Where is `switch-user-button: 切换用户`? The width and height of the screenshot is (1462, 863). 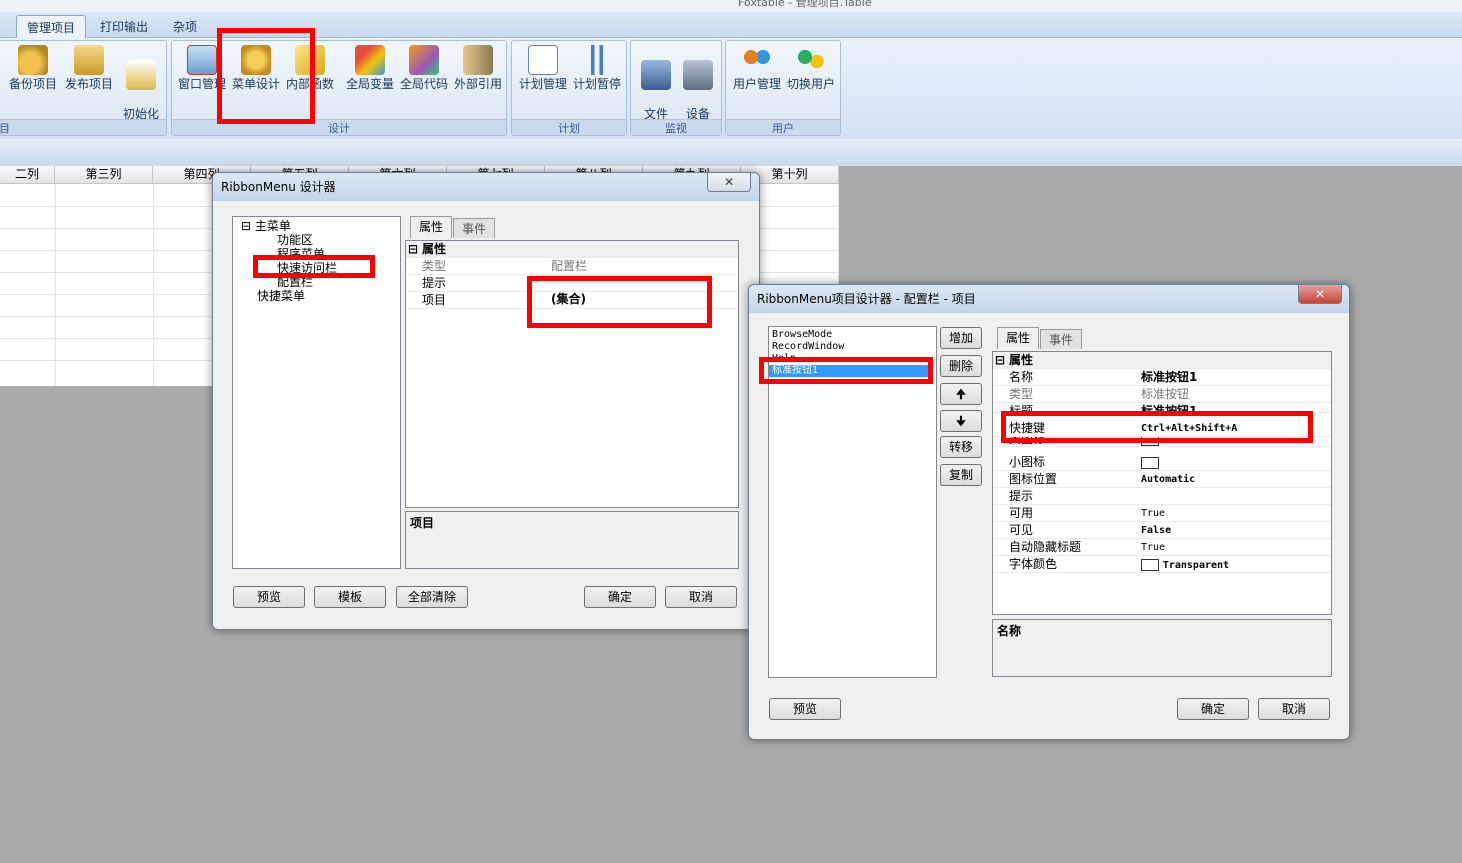
switch-user-button: 切换用户 is located at coordinates (811, 68).